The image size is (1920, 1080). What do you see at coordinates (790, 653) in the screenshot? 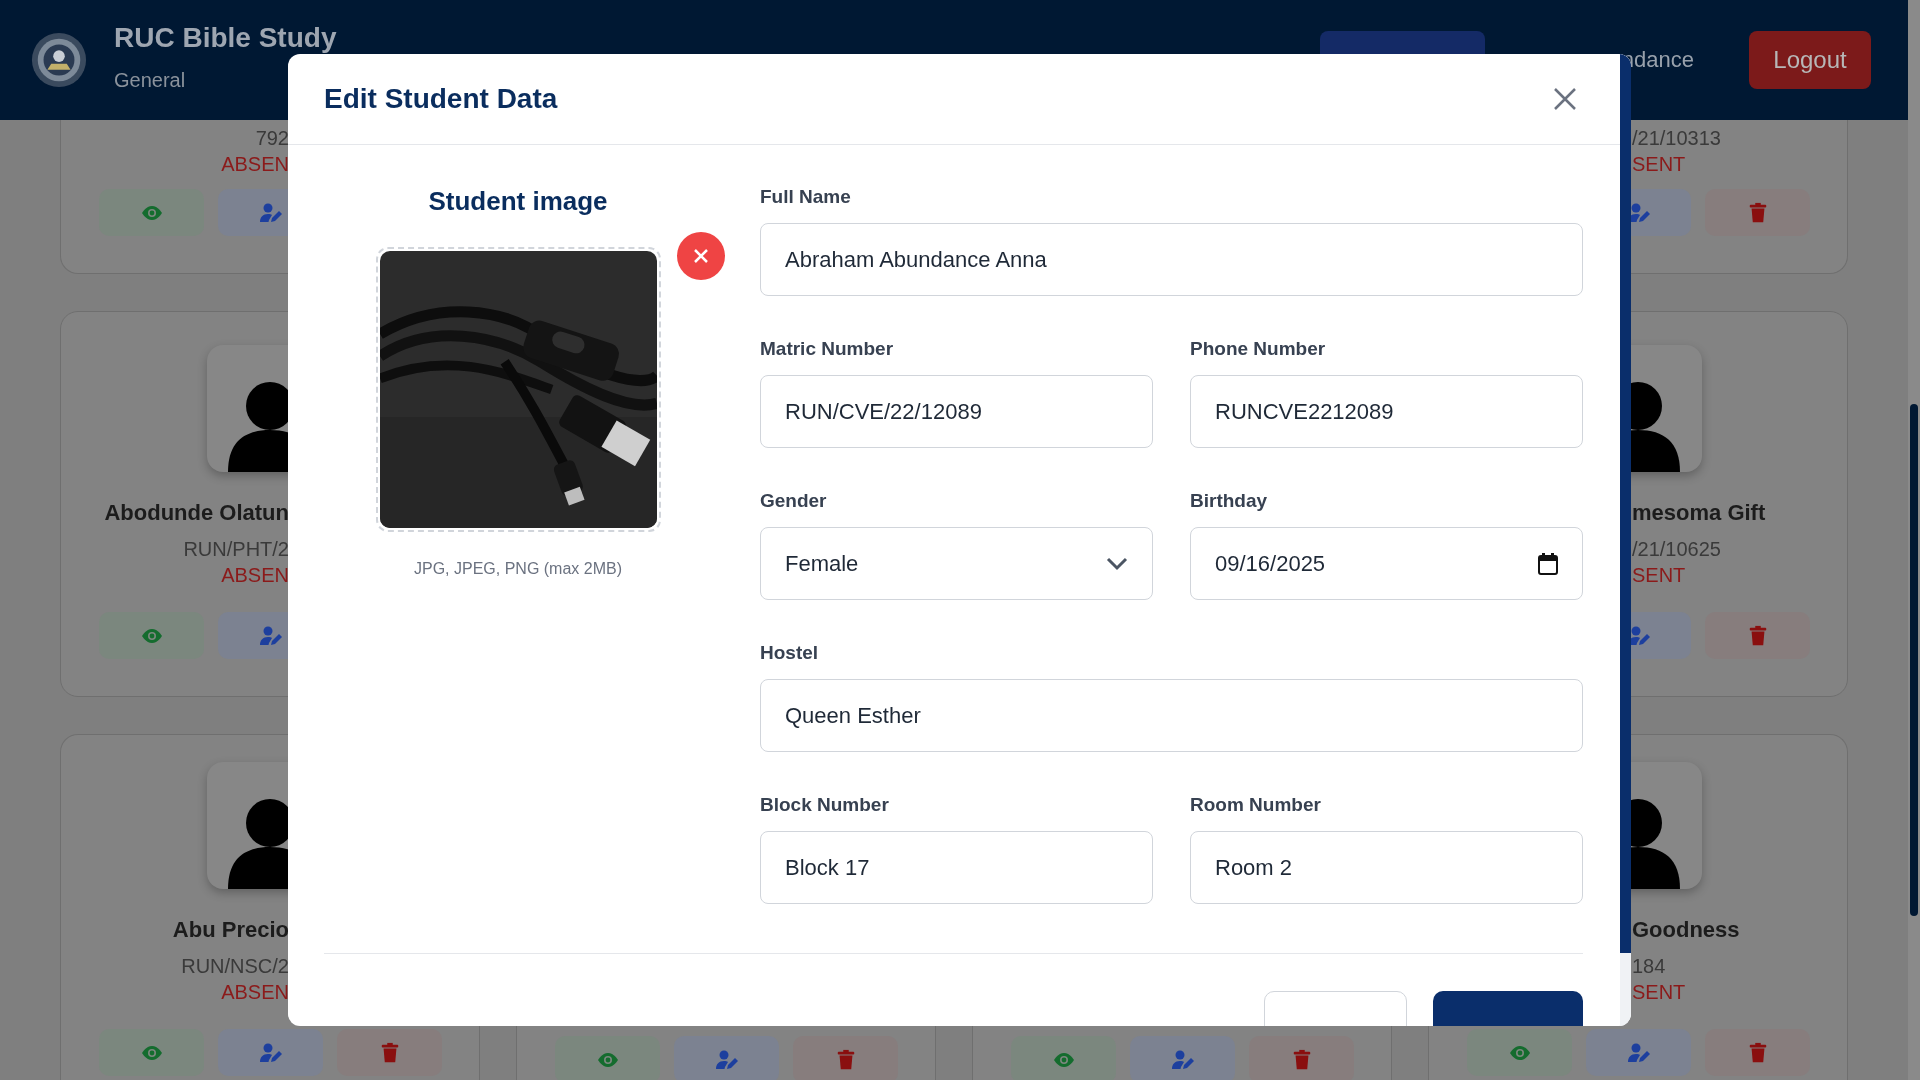
I see `field-label: Hostel` at bounding box center [790, 653].